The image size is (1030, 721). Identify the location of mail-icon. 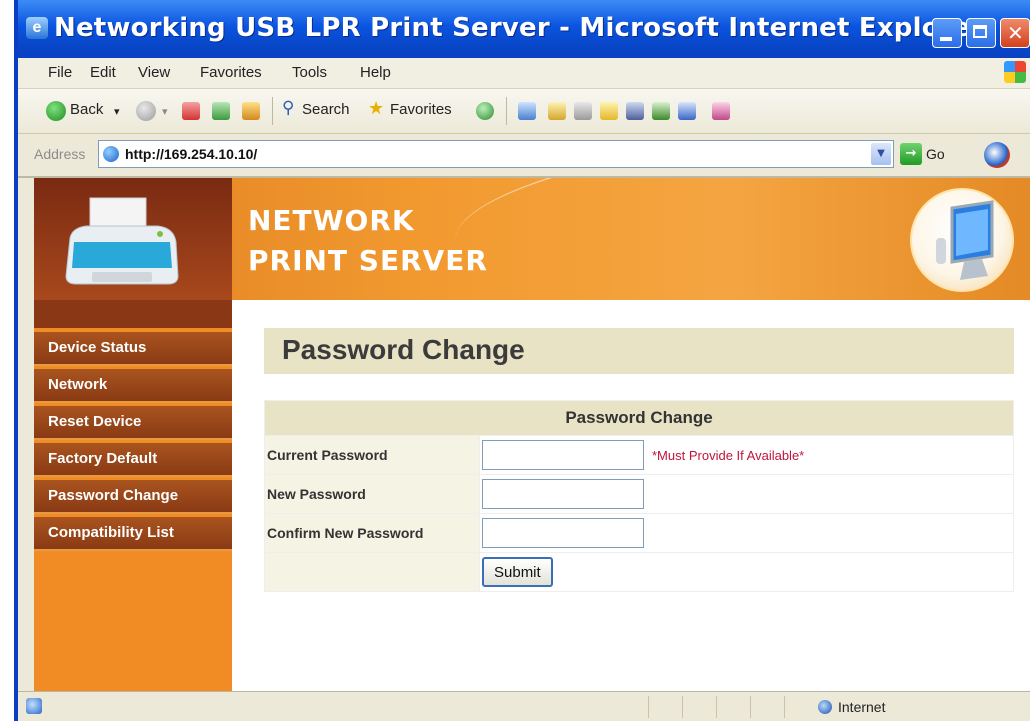
(557, 111).